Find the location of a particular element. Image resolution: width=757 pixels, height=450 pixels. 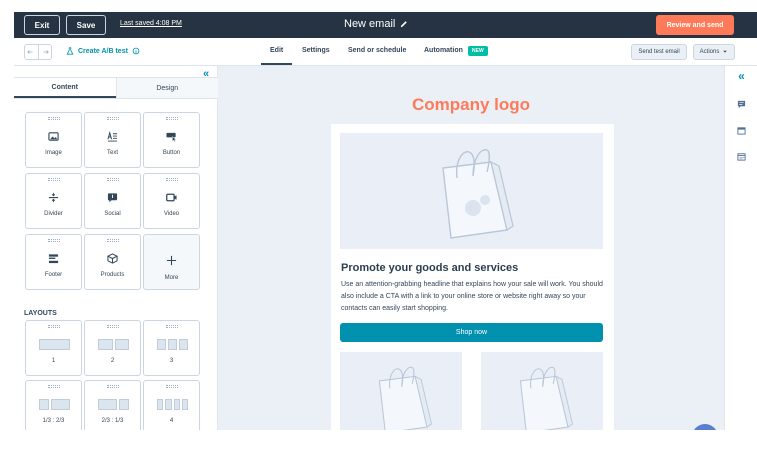

footer-icon is located at coordinates (53, 259).